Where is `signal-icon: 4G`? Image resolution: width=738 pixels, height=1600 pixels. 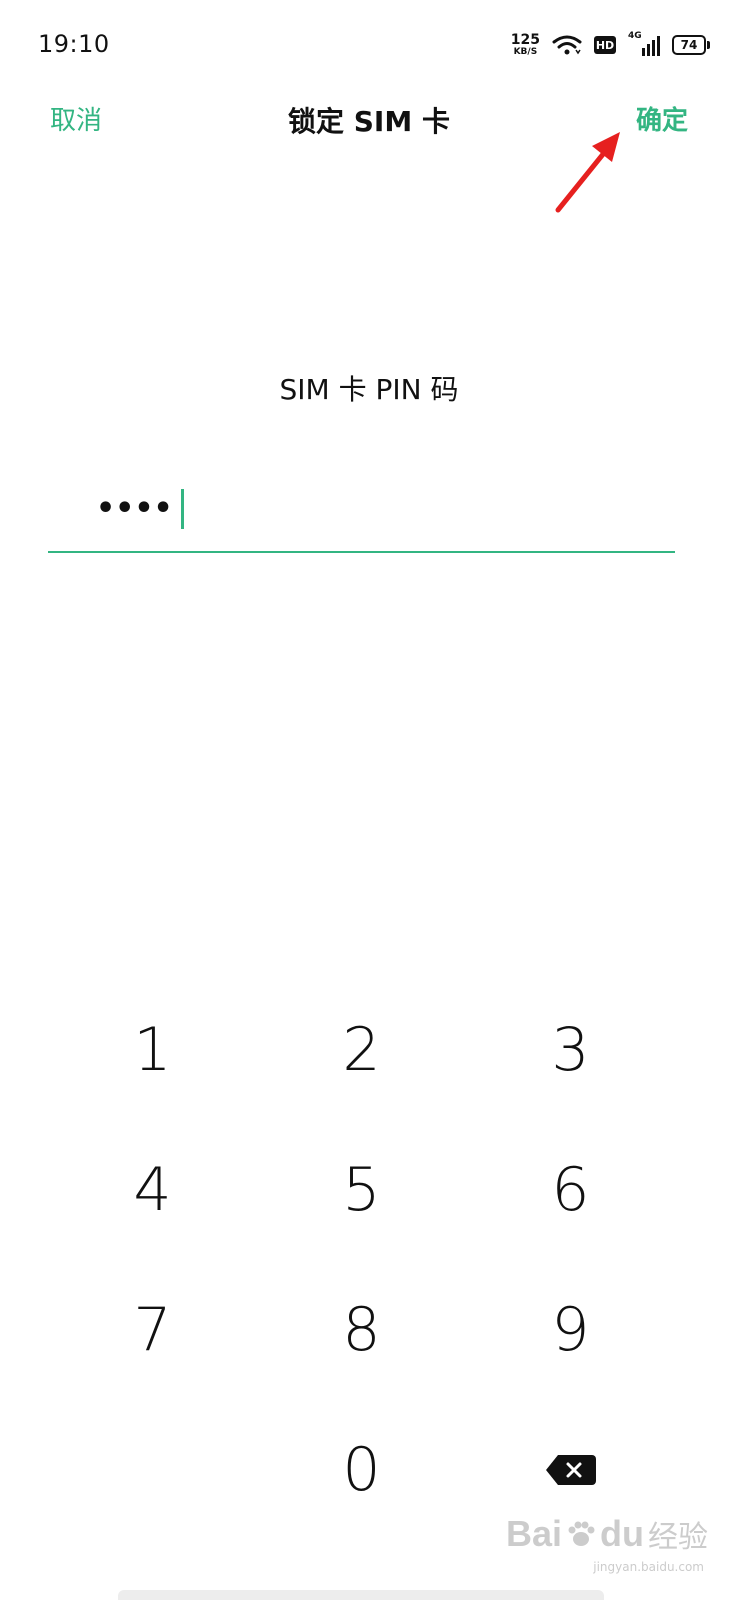 signal-icon: 4G is located at coordinates (644, 43).